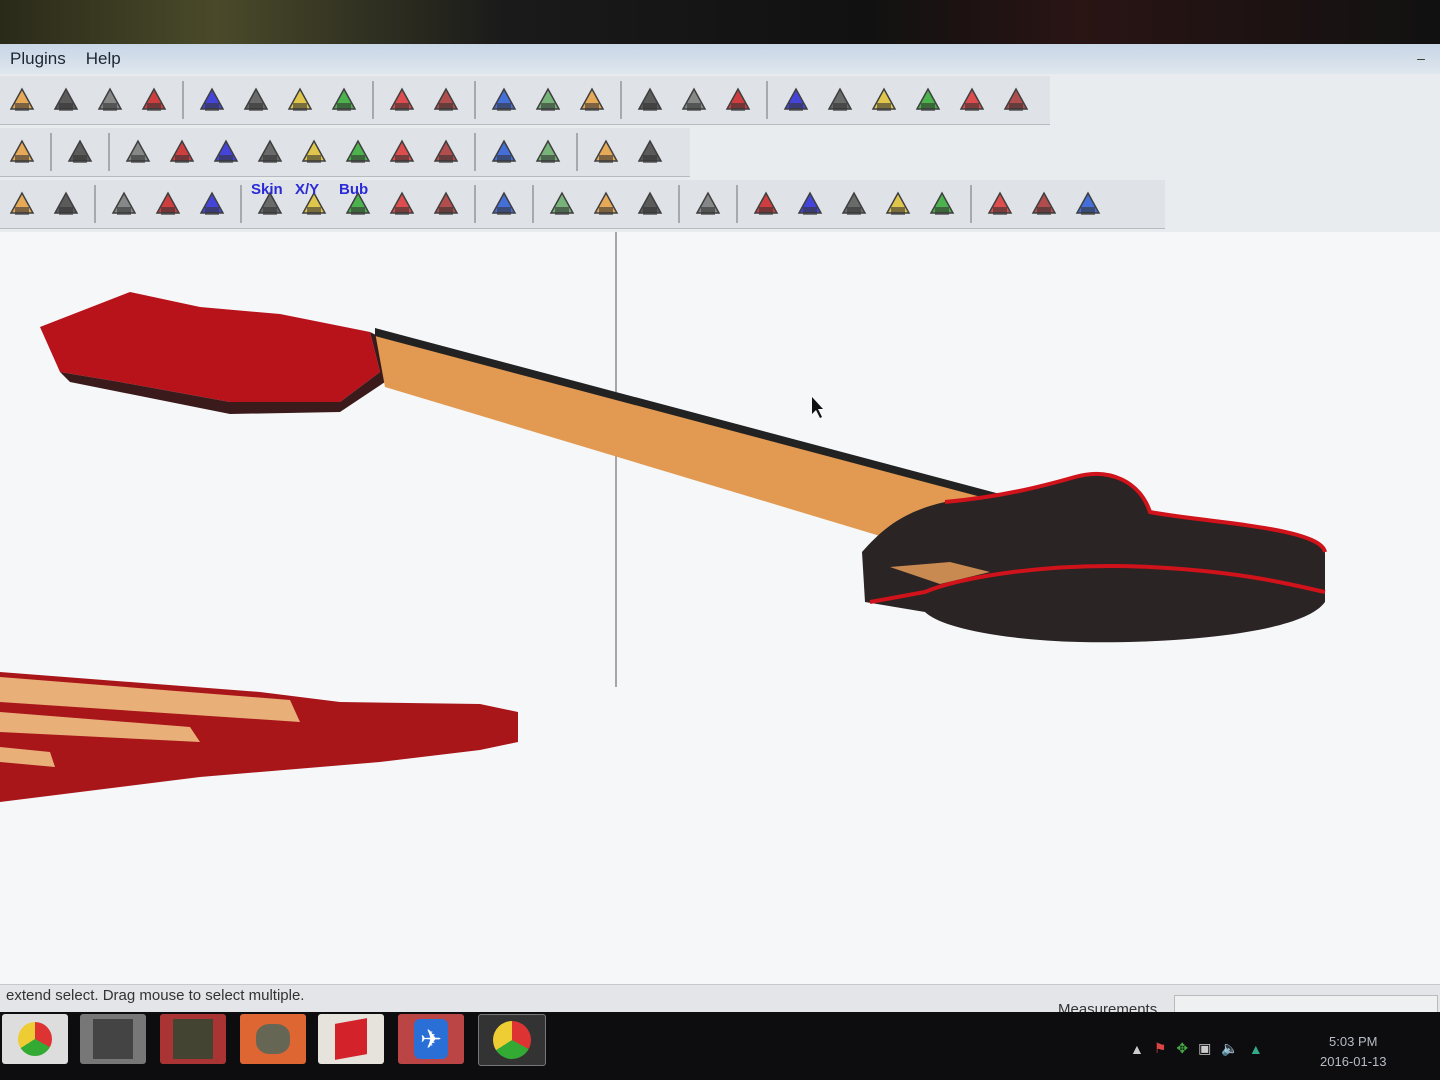 Image resolution: width=1440 pixels, height=1080 pixels. I want to click on pan-button, so click(256, 100).